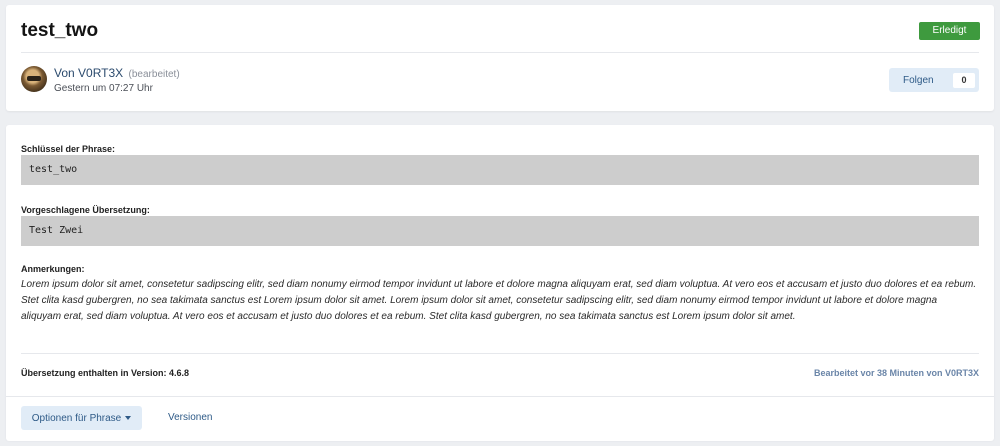 The image size is (1000, 446). Describe the element at coordinates (68, 149) in the screenshot. I see `key-label: Schlüssel der Phrase:` at that location.